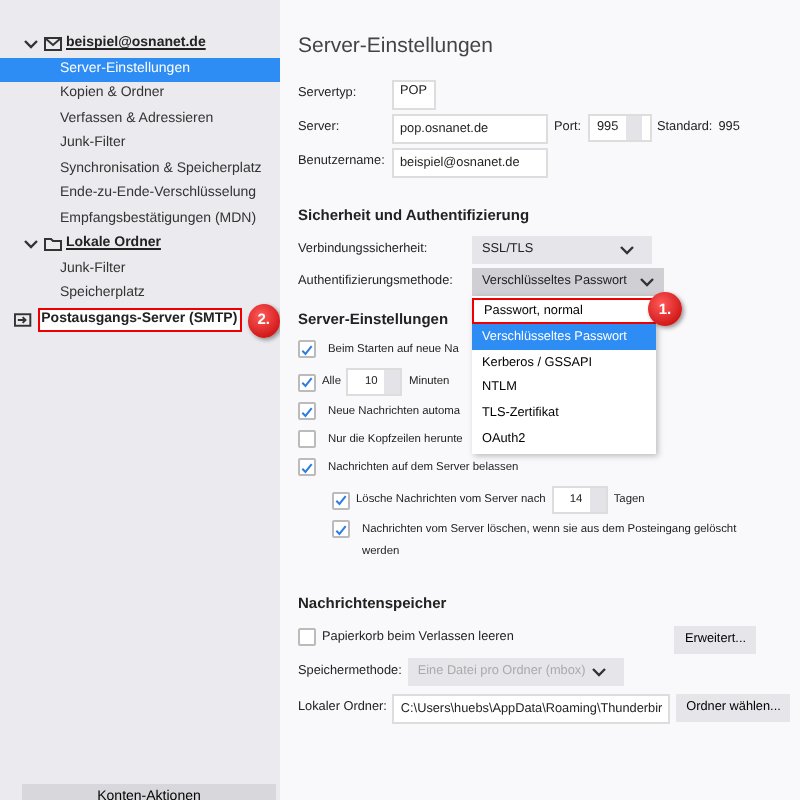 This screenshot has height=800, width=800. What do you see at coordinates (598, 671) in the screenshot?
I see `caret-icon` at bounding box center [598, 671].